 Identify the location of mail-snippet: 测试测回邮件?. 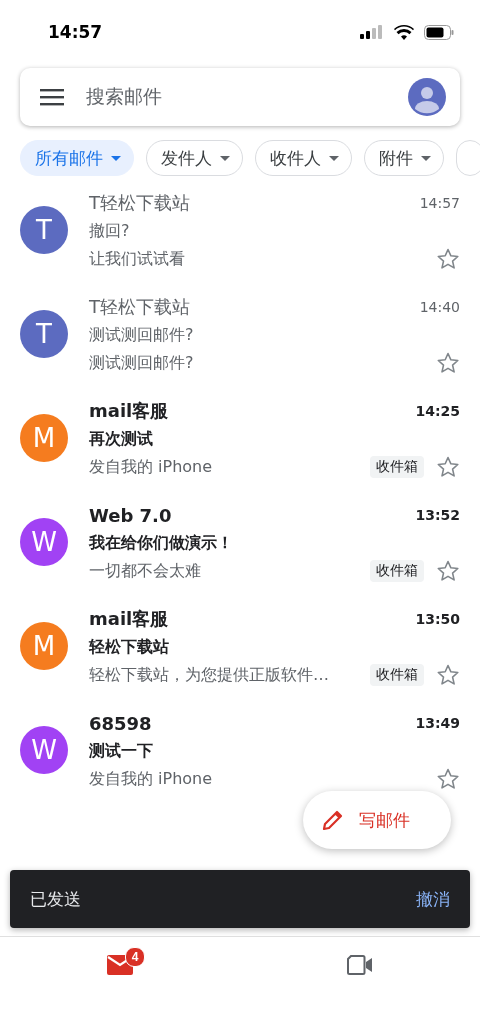
(141, 363).